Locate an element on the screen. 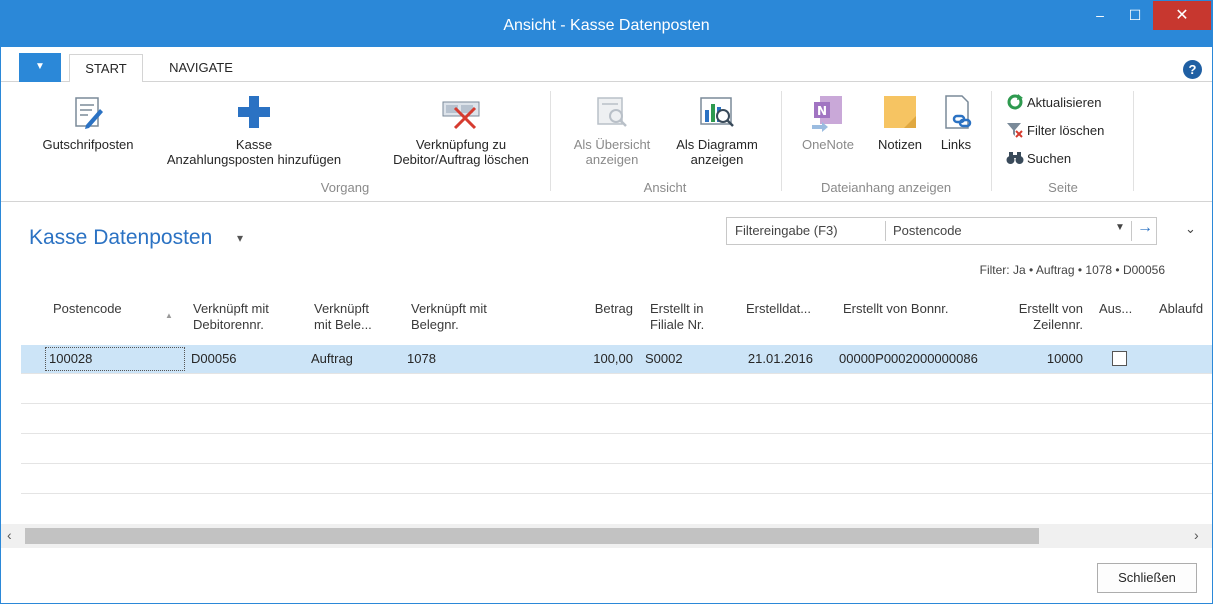 This screenshot has height=604, width=1213. gutschrifposten-button: Gutschrifposten is located at coordinates (88, 122).